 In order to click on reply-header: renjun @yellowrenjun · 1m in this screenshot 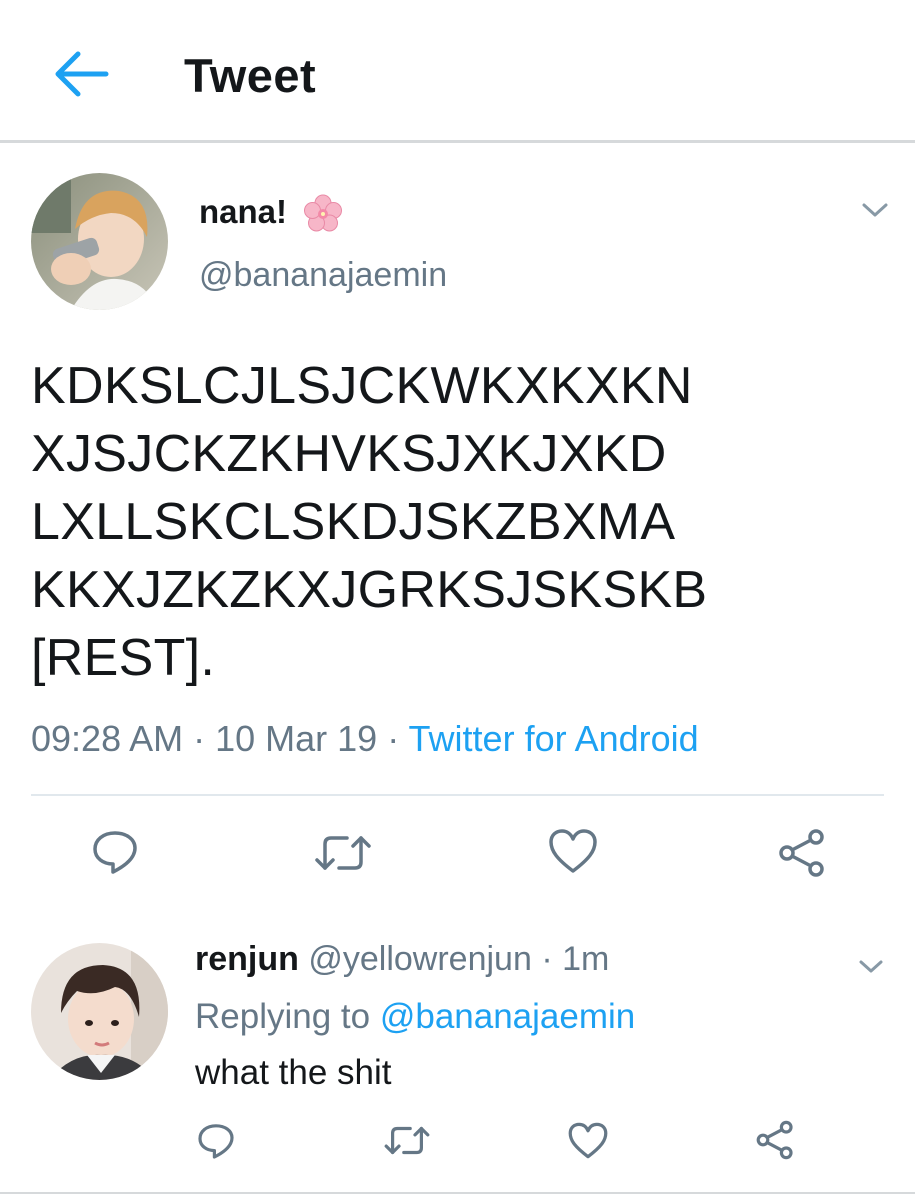, I will do `click(402, 959)`.